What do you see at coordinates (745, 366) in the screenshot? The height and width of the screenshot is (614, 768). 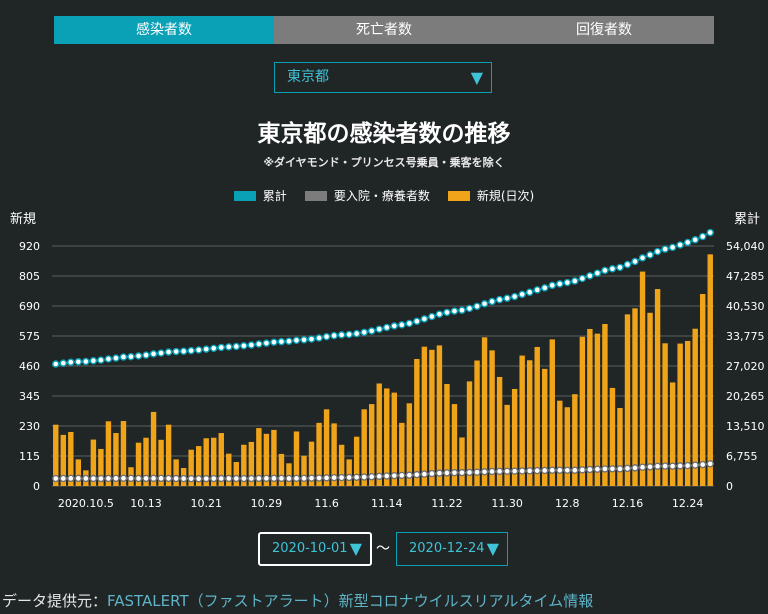 I see `y-right-tick-label: 27,020` at bounding box center [745, 366].